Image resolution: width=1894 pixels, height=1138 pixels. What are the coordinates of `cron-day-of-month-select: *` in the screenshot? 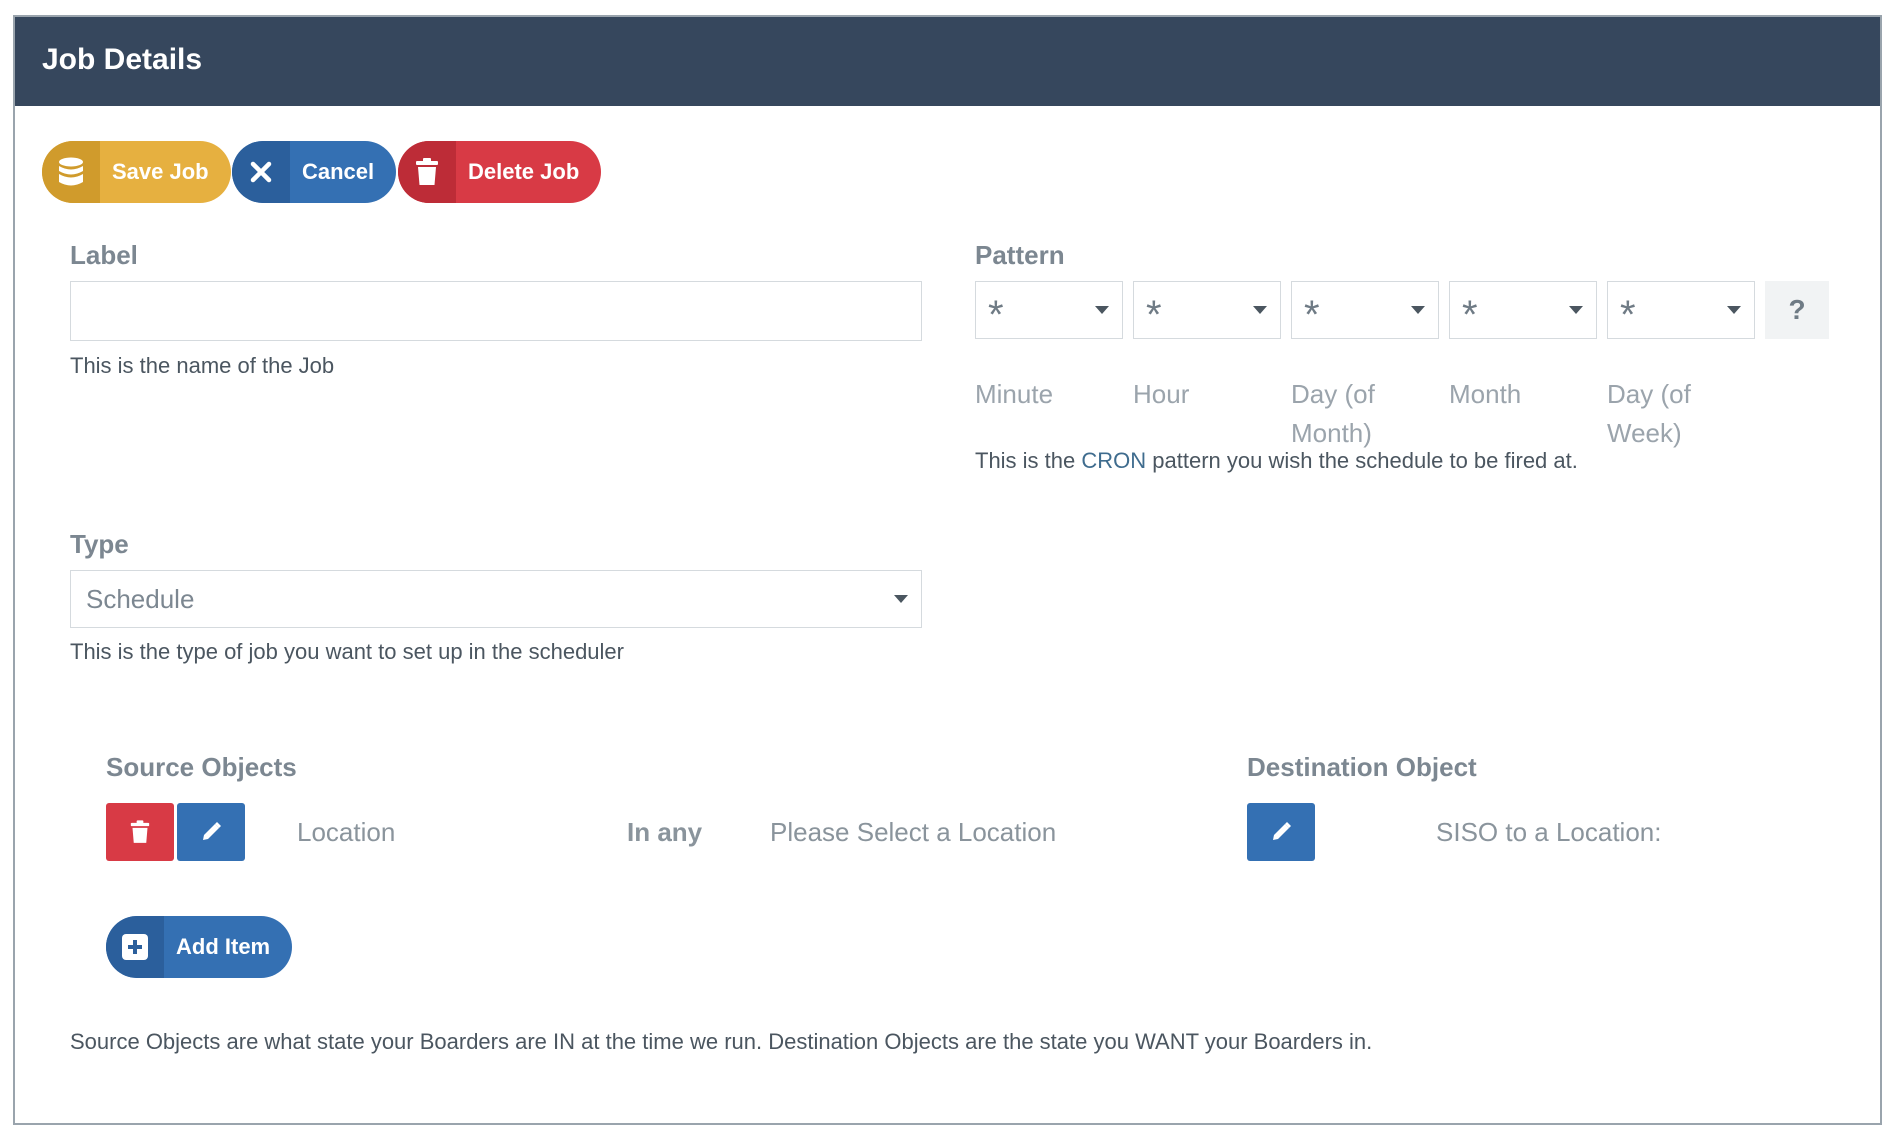 It's located at (1365, 310).